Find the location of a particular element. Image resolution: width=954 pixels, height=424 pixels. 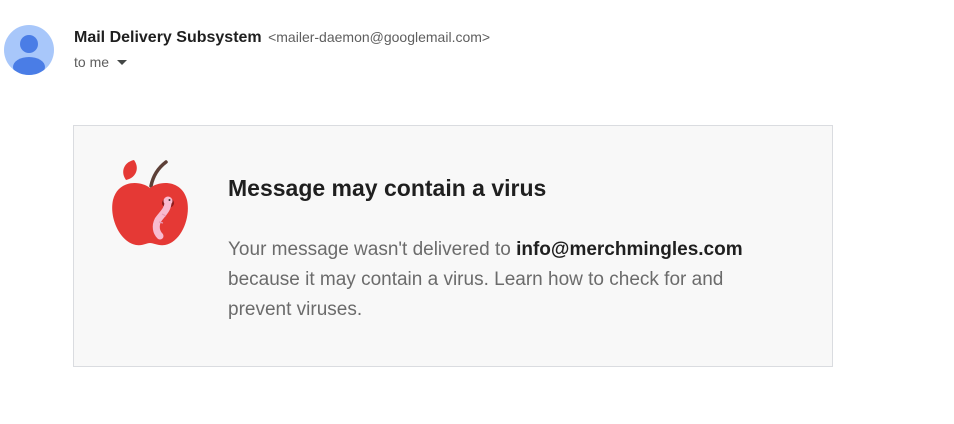

recipient-details-toggle: to me is located at coordinates (101, 62).